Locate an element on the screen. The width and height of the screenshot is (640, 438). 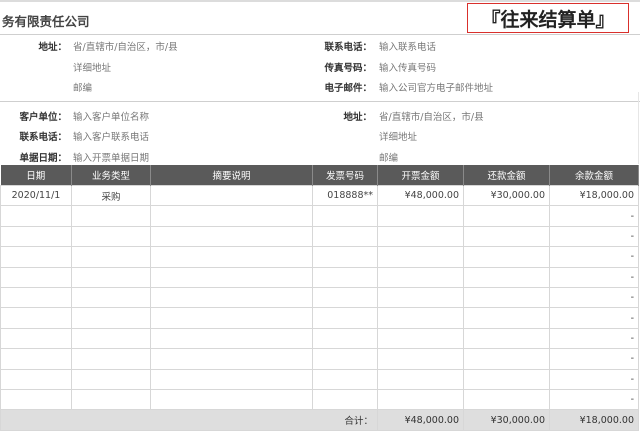
column-header-summary: 摘要说明 is located at coordinates (231, 175).